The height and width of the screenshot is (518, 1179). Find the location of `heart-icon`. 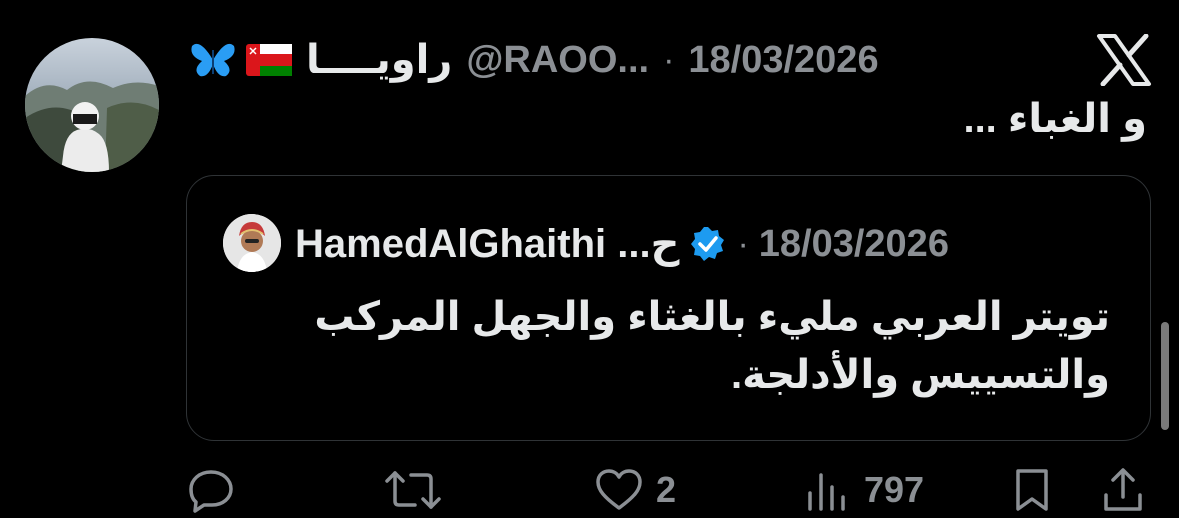

heart-icon is located at coordinates (619, 489).